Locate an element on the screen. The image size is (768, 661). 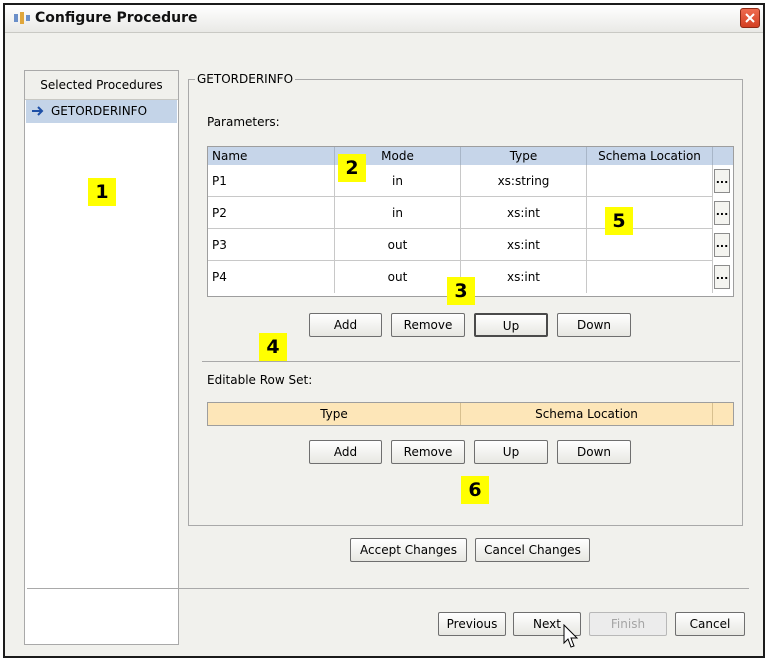
cell-mode: in is located at coordinates (398, 213).